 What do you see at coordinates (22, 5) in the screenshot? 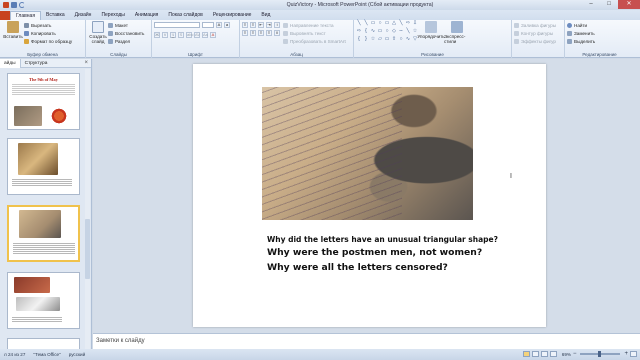
I see `undo-icon` at bounding box center [22, 5].